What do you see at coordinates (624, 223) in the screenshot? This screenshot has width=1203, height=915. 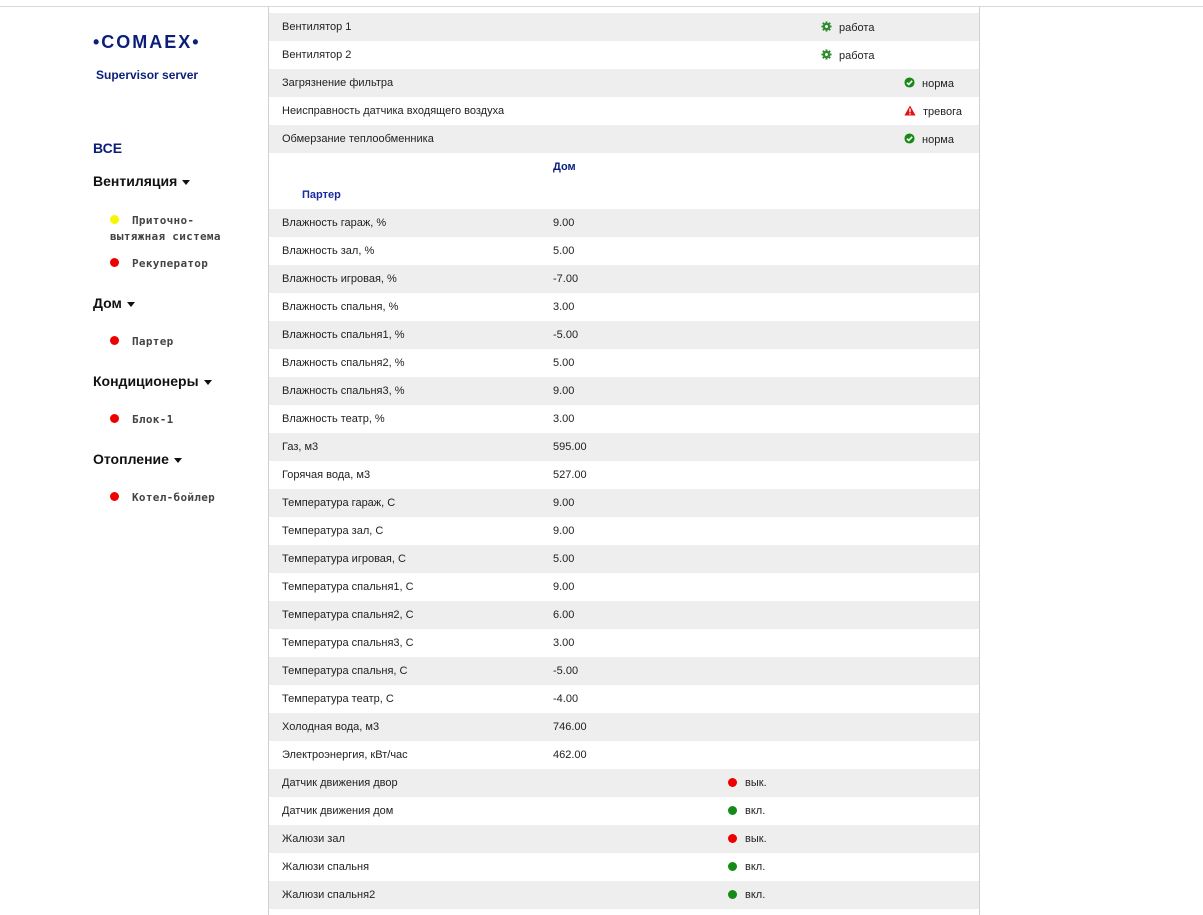 I see `measurement-row: Влажность гараж, % 9.00` at bounding box center [624, 223].